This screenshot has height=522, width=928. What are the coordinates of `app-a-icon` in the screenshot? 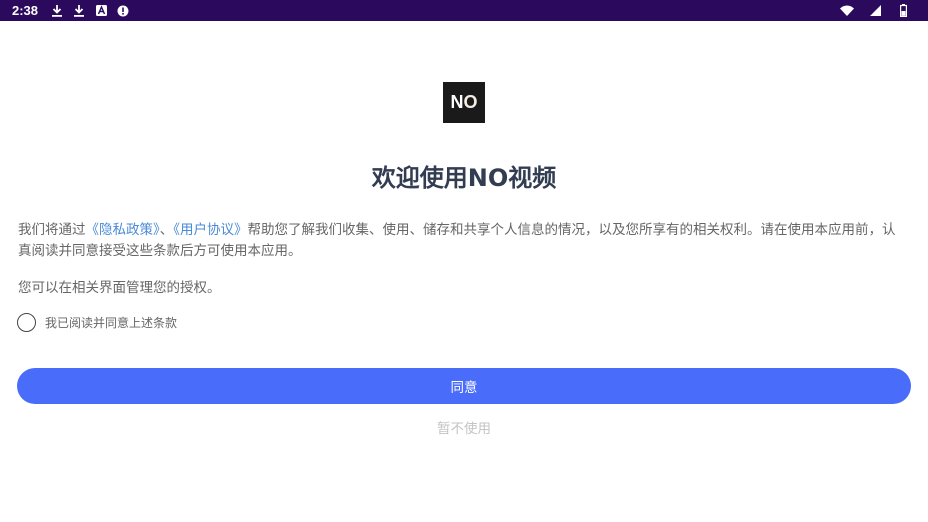 It's located at (101, 11).